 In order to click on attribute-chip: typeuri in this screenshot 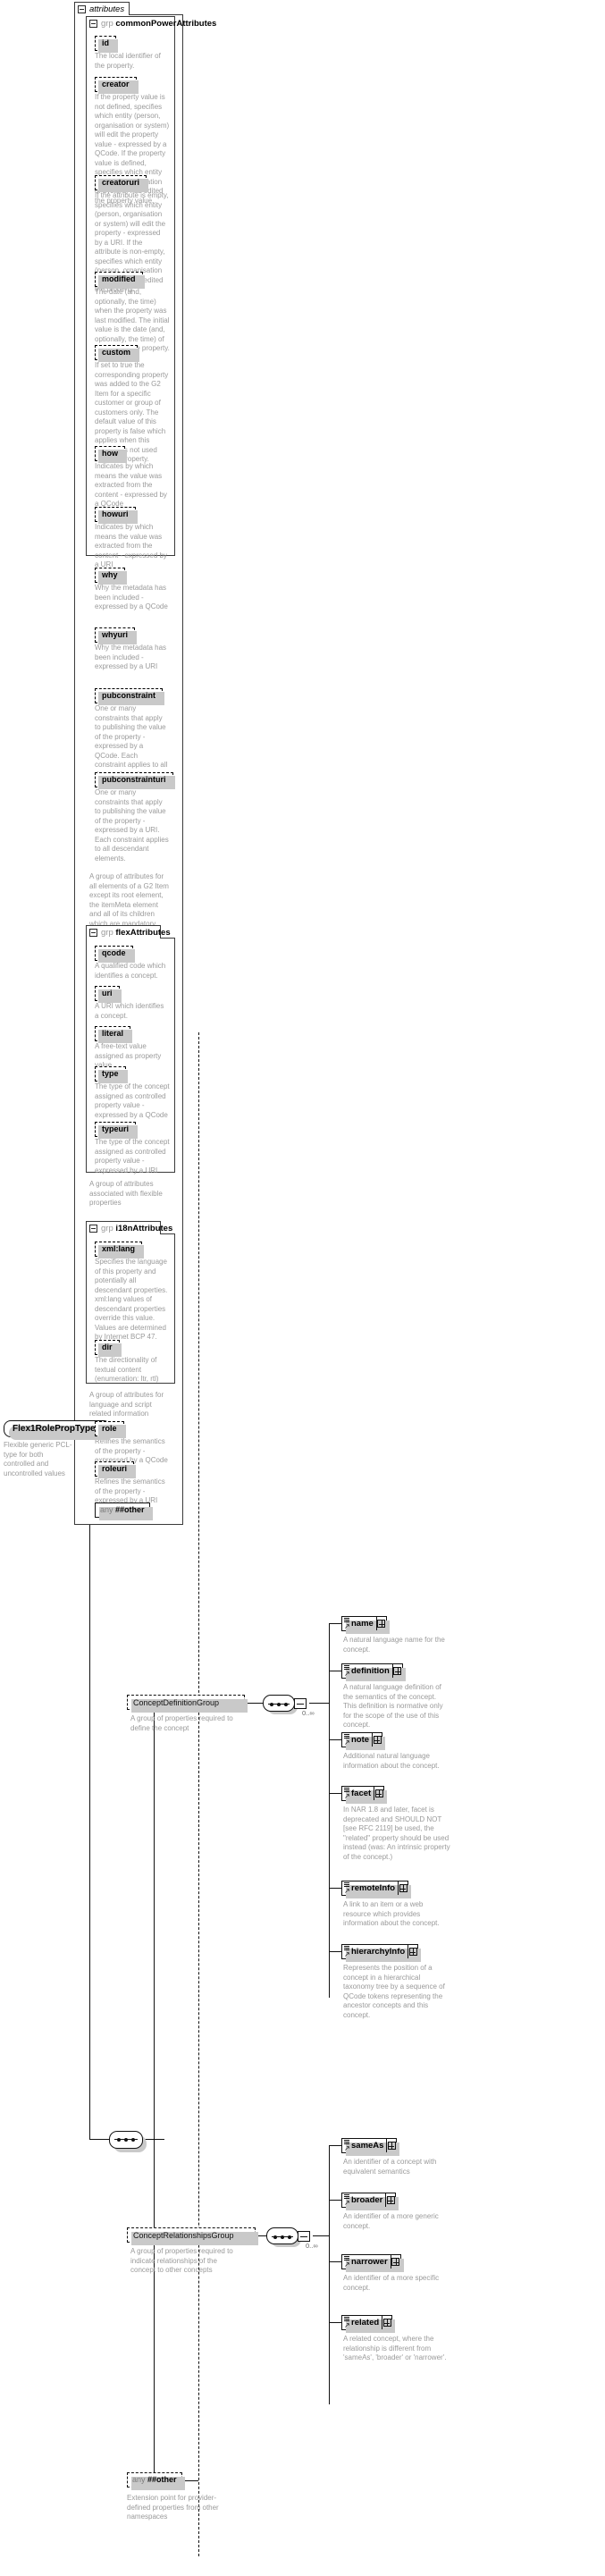, I will do `click(117, 1130)`.